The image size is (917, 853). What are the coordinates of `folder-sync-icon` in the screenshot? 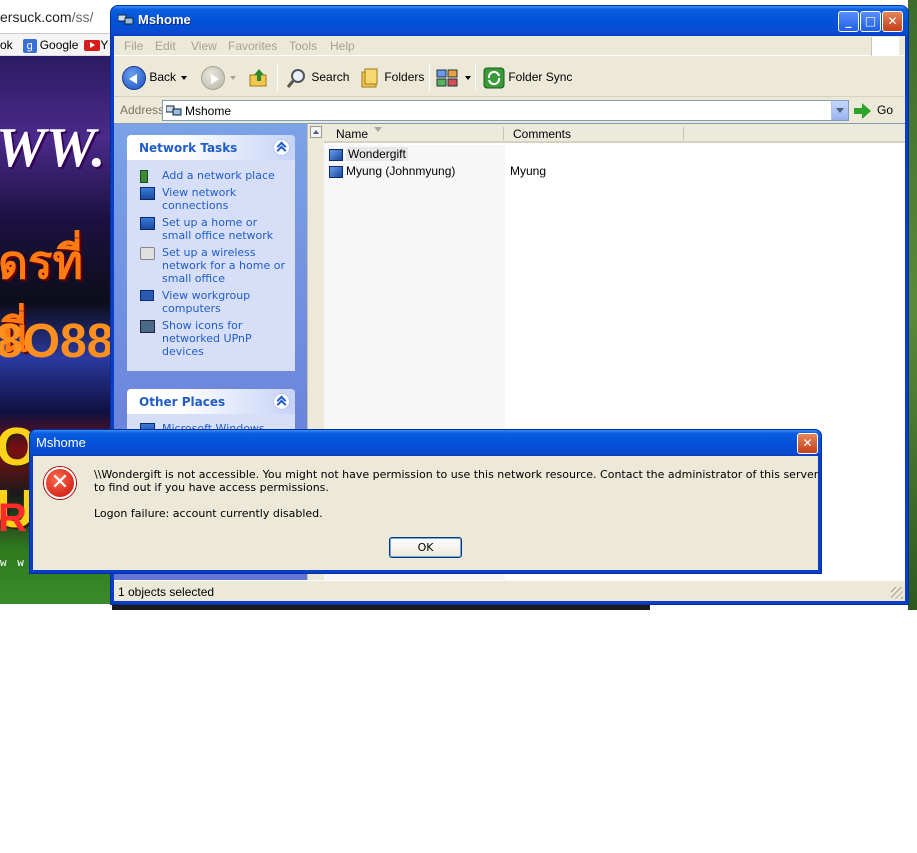 It's located at (494, 78).